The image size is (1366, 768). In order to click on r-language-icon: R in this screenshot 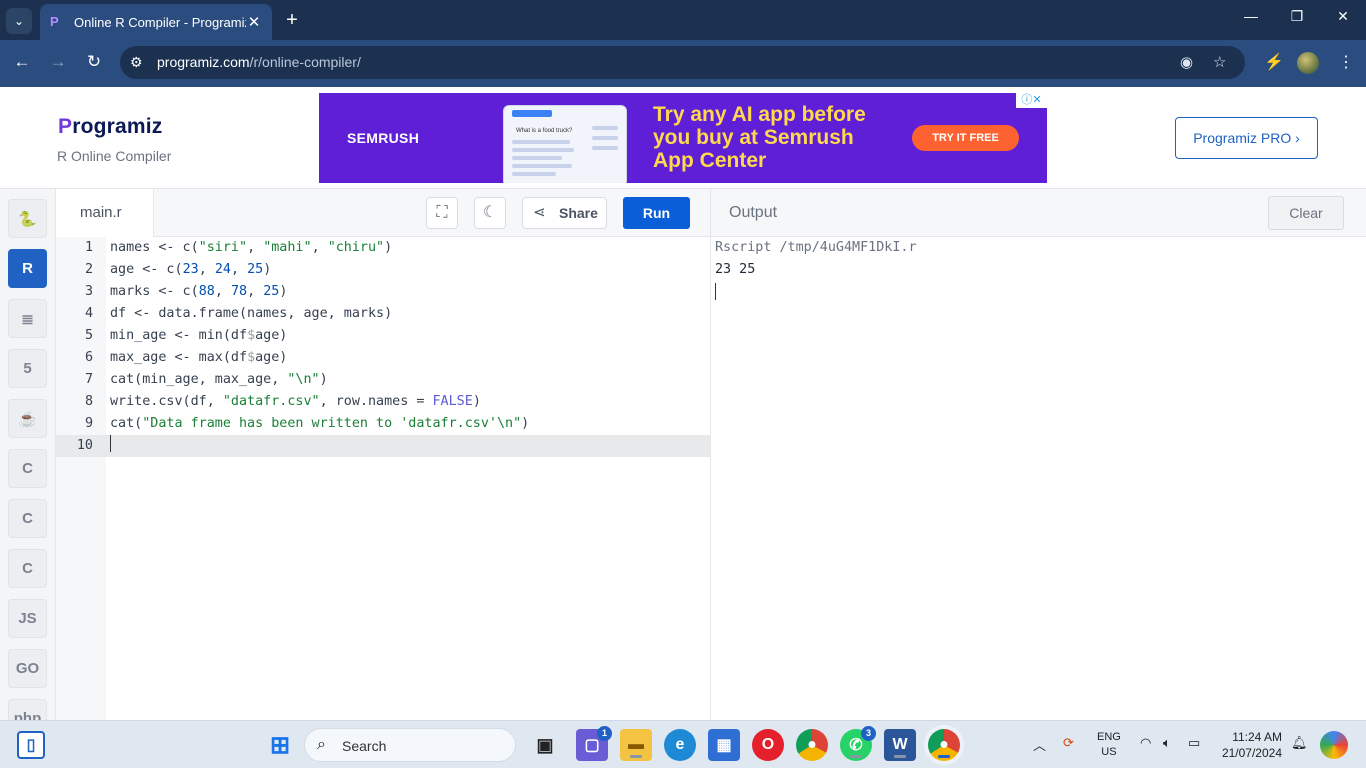, I will do `click(27, 268)`.